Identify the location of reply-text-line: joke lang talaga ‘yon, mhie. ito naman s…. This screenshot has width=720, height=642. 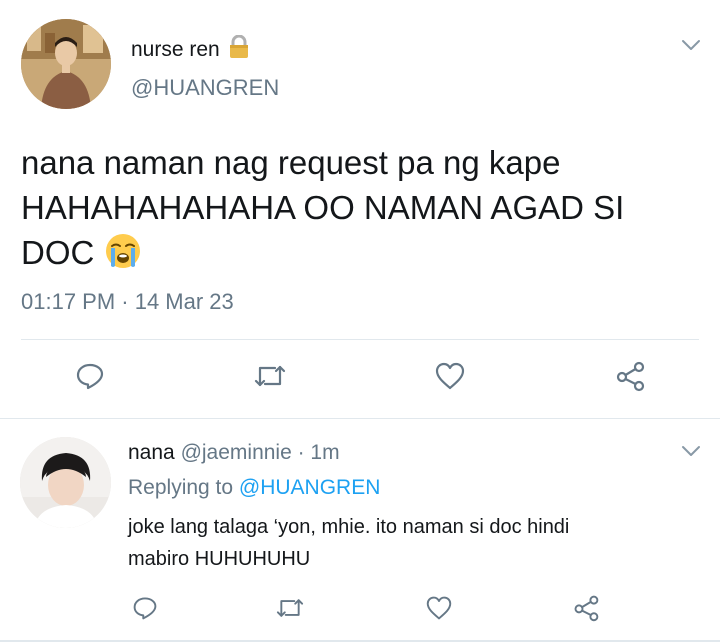
(349, 527).